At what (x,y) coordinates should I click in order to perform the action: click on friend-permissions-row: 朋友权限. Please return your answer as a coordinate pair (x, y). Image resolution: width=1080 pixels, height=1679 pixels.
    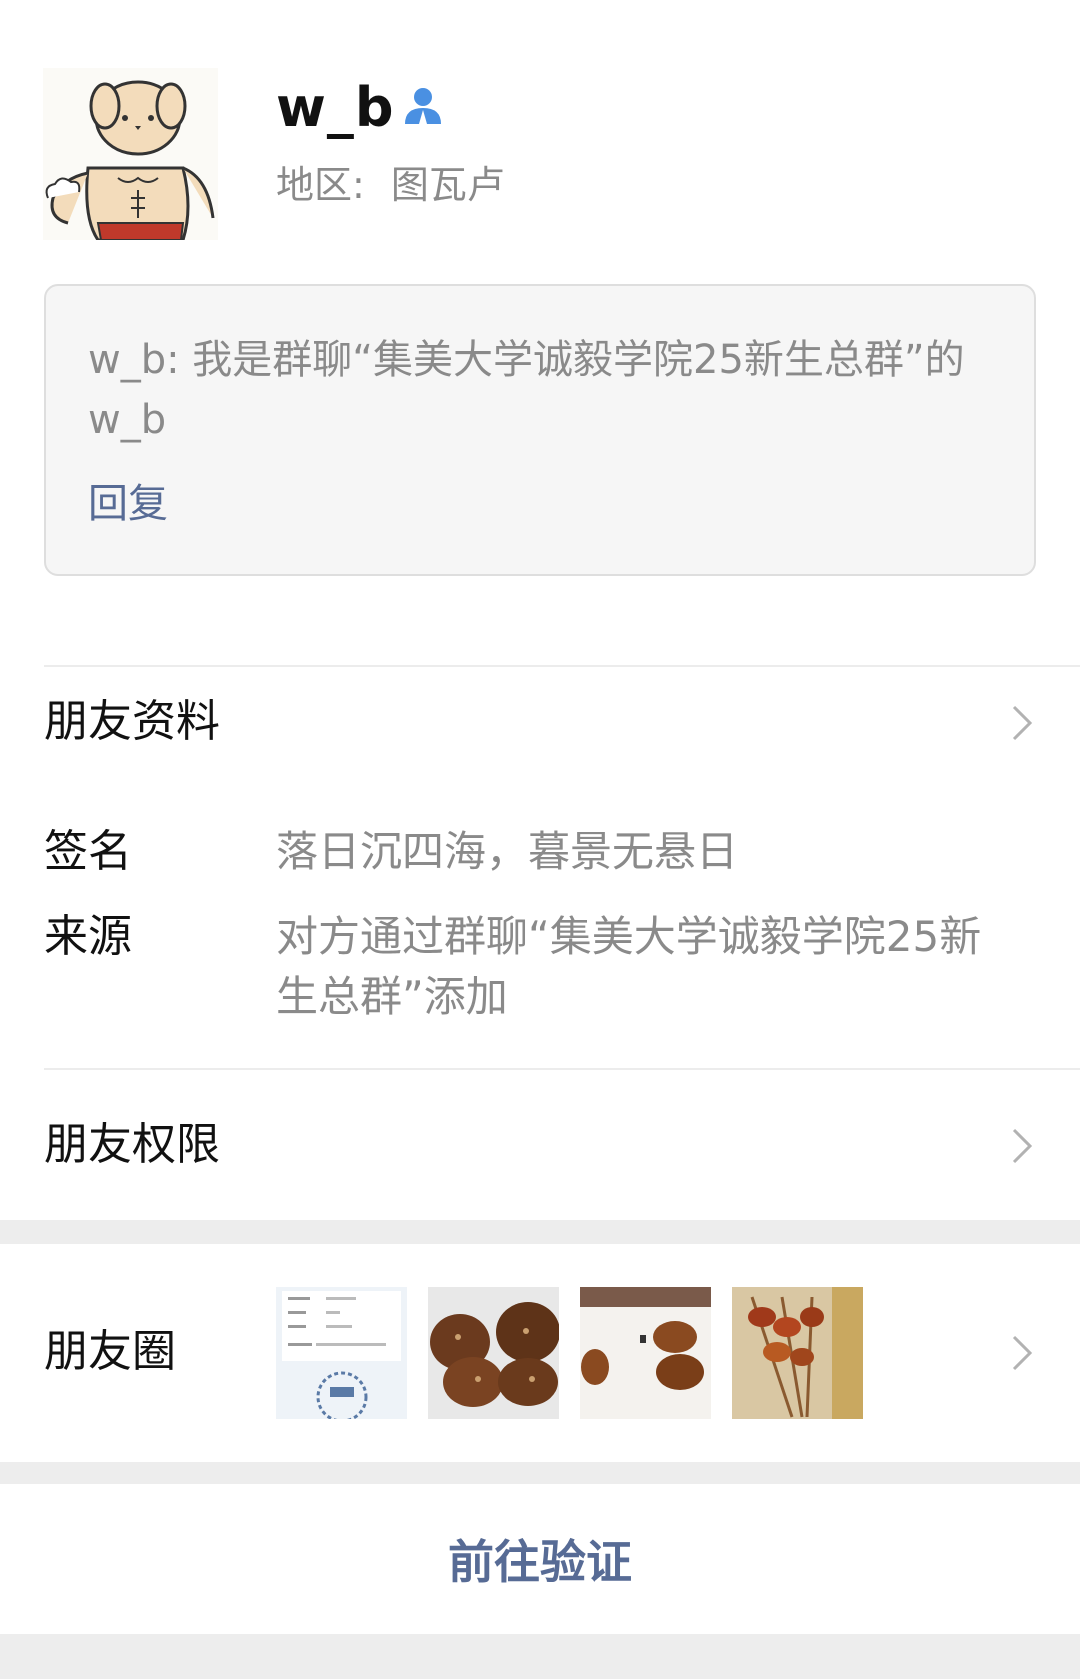
    Looking at the image, I should click on (540, 1145).